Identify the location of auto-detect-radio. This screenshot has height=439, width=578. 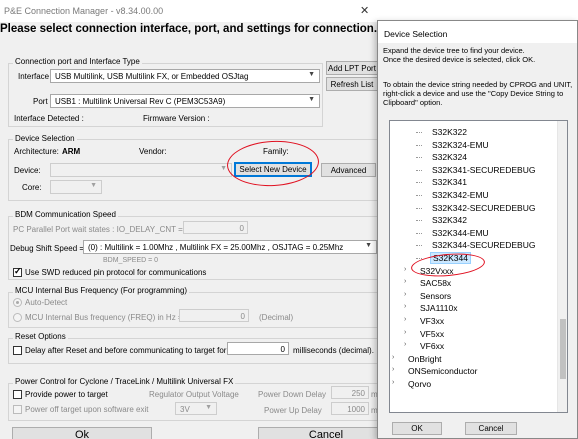
(17, 302).